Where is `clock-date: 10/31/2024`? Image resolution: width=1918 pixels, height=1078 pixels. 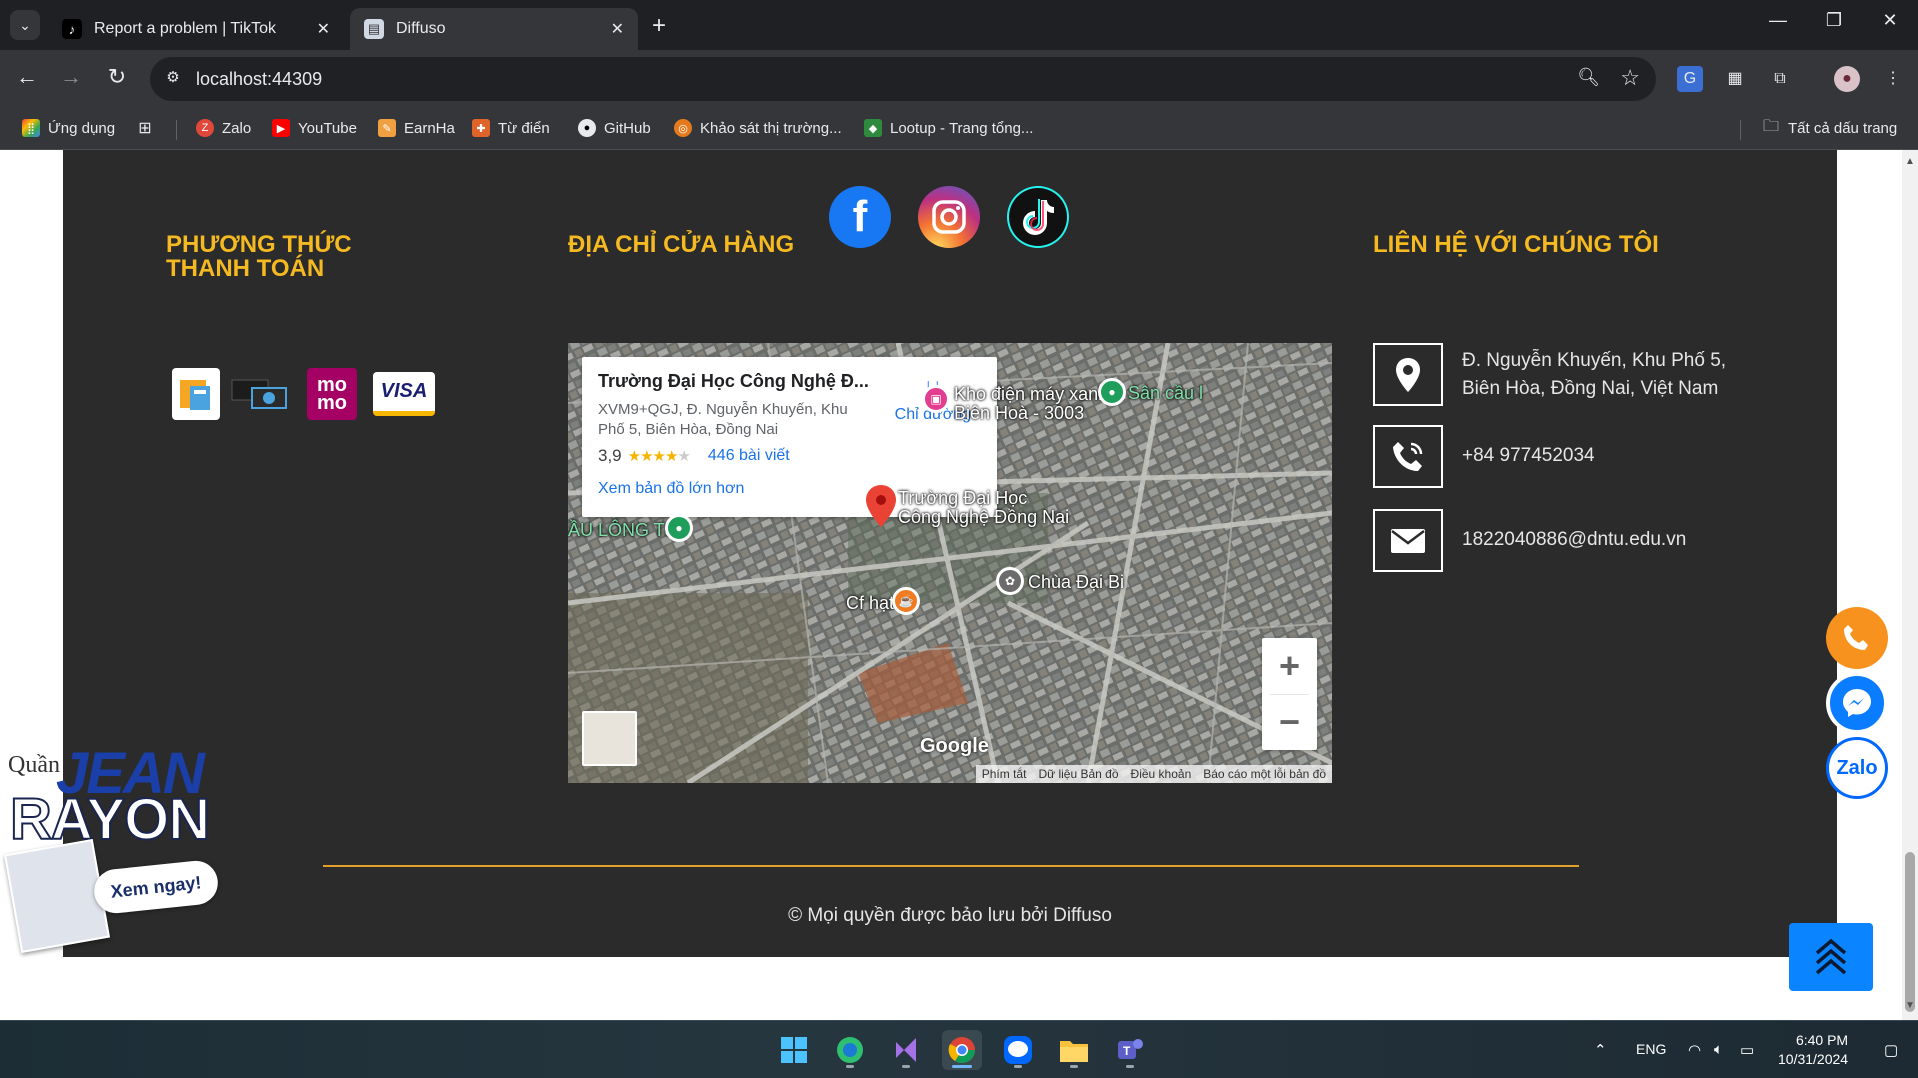 clock-date: 10/31/2024 is located at coordinates (1813, 1059).